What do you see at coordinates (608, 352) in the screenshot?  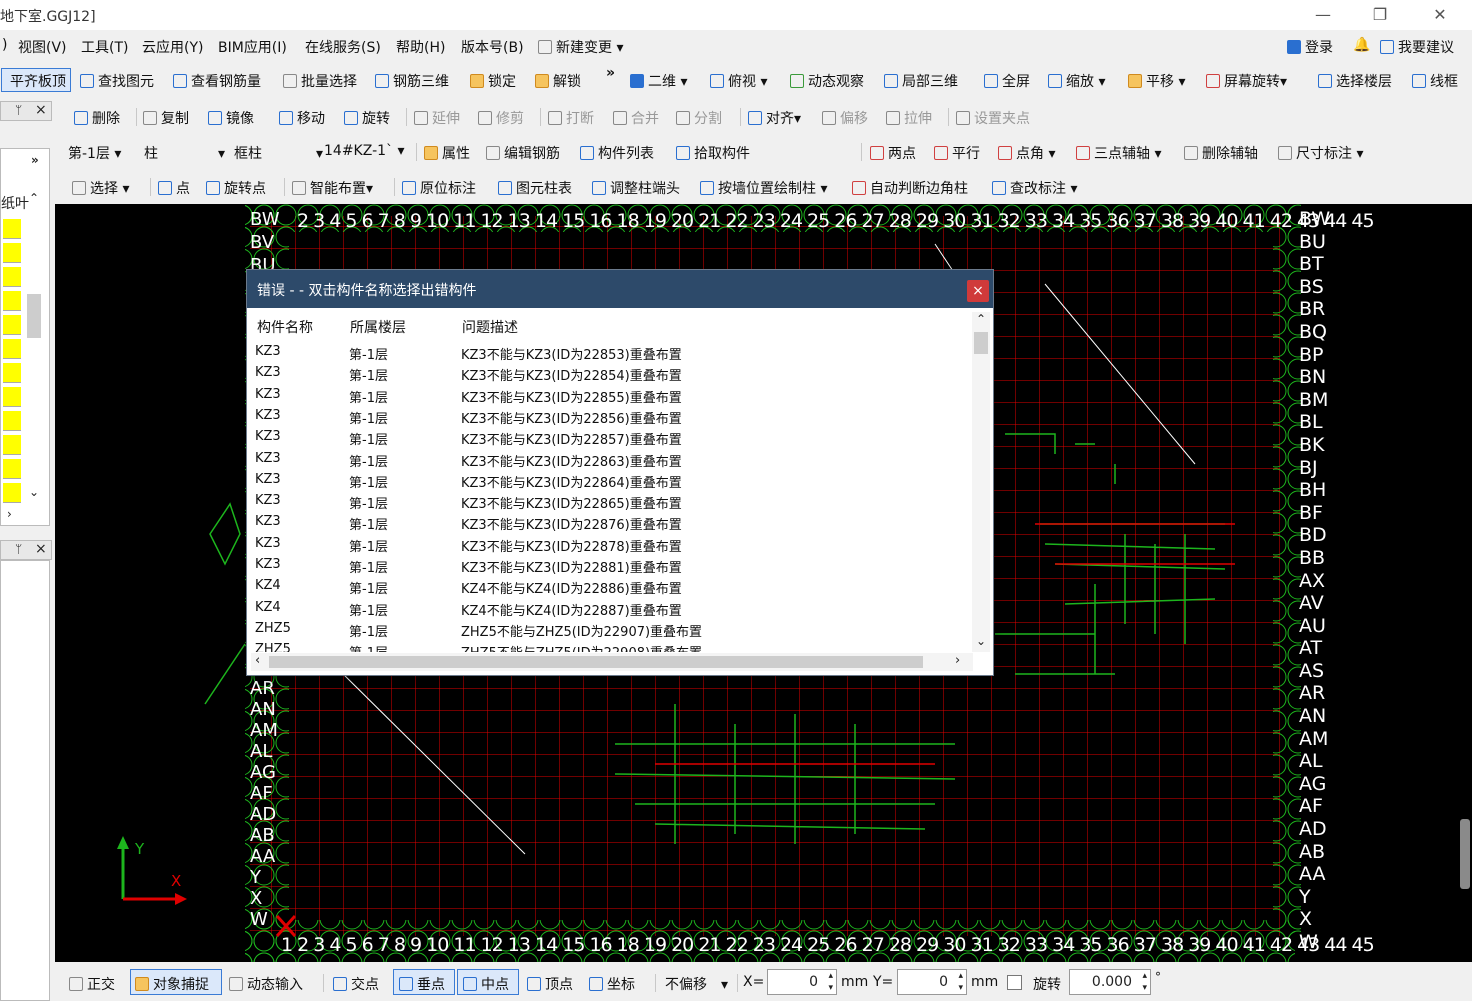 I see `table-row: KZ3 第-1层 KZ3不能与KZ3(ID为22853)重叠布置` at bounding box center [608, 352].